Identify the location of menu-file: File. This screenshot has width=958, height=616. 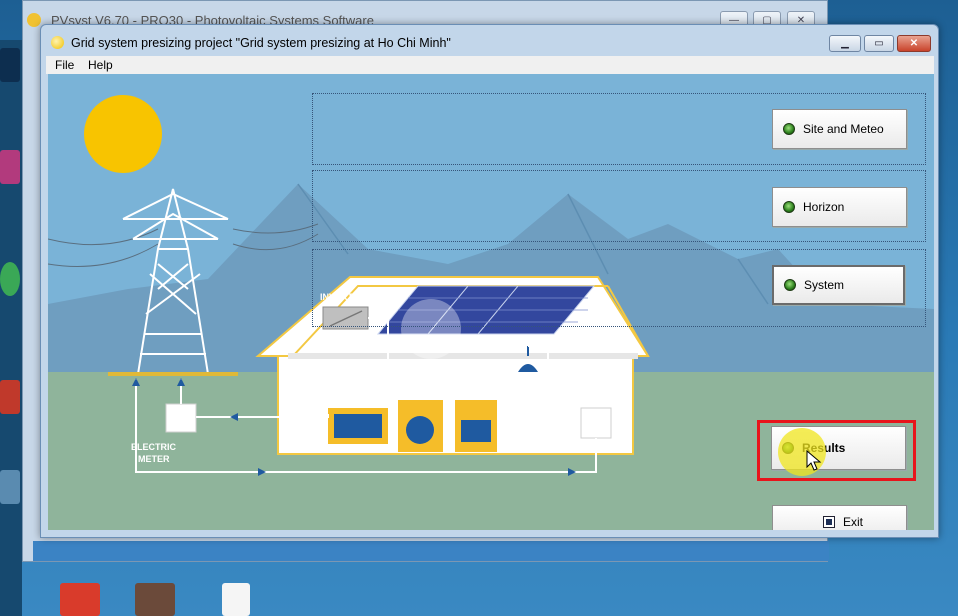
(64, 65).